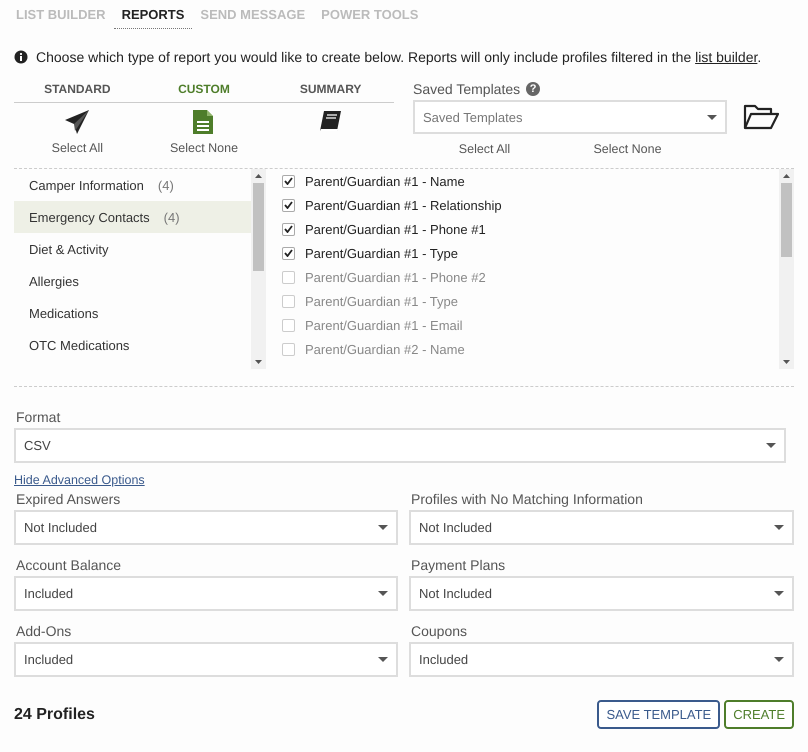 Image resolution: width=808 pixels, height=752 pixels. What do you see at coordinates (132, 345) in the screenshot?
I see `category-item: OTC Medications` at bounding box center [132, 345].